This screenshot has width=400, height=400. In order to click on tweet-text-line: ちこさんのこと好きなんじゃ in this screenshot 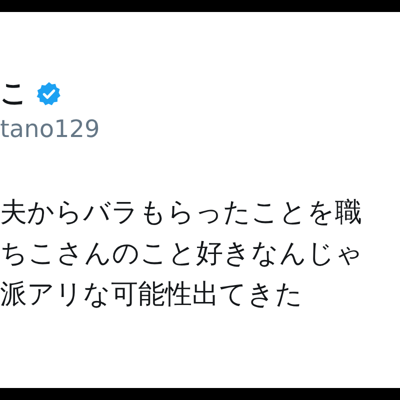, I will do `click(182, 253)`.